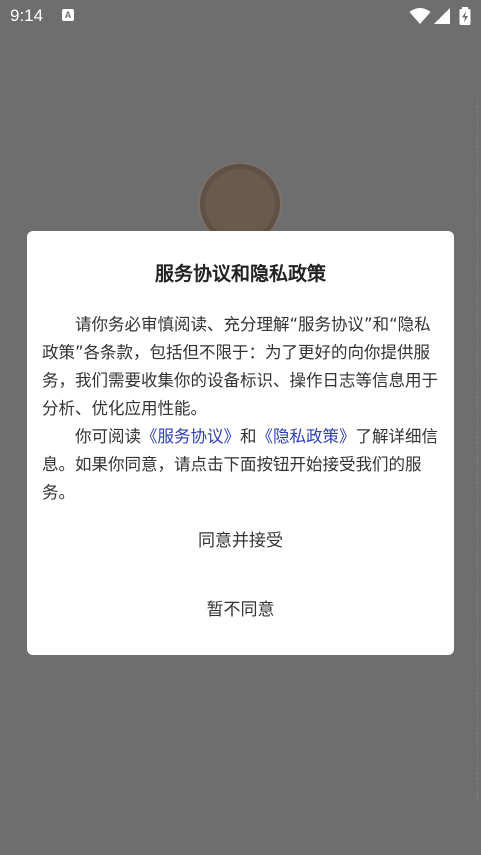  I want to click on decline-button: 暂不同意, so click(240, 610).